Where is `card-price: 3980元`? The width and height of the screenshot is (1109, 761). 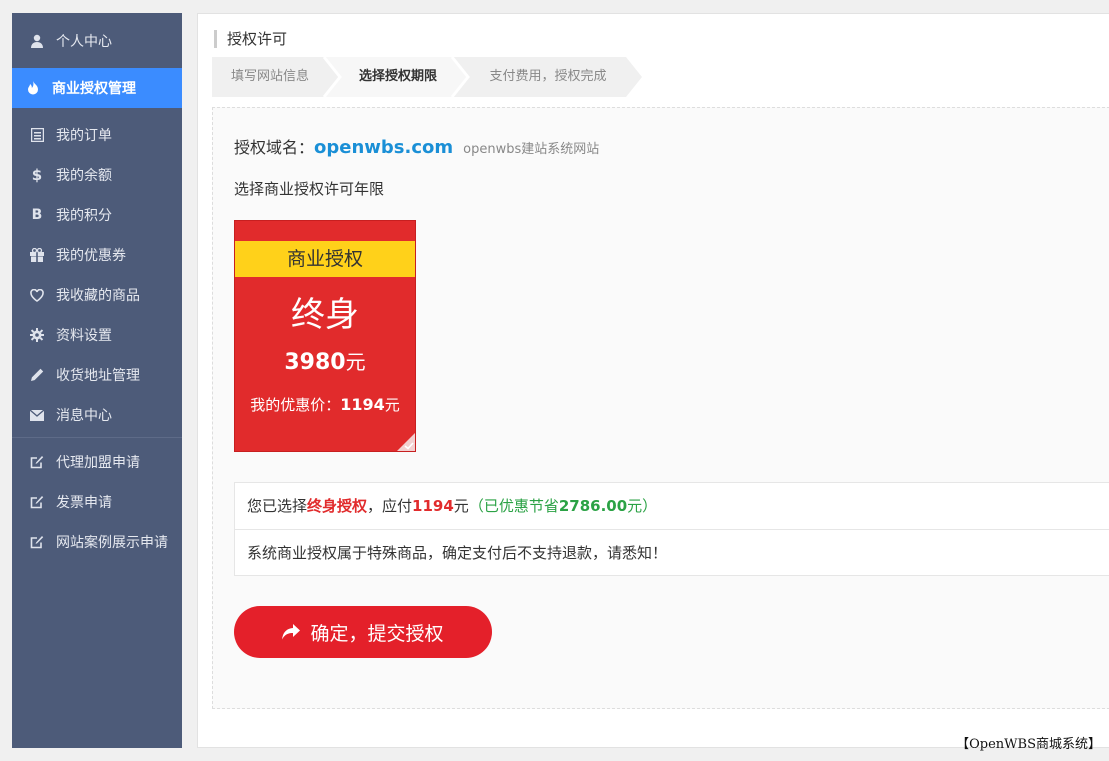 card-price: 3980元 is located at coordinates (325, 360).